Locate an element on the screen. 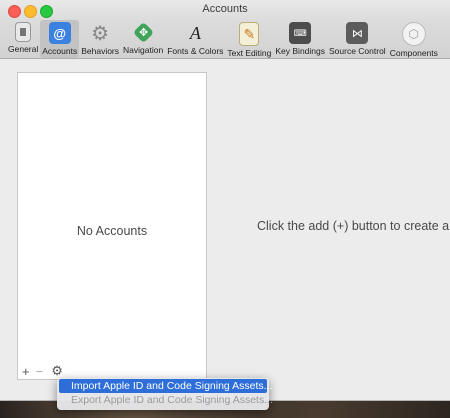 The image size is (450, 418). keyboard-icon: ⌨ is located at coordinates (300, 33).